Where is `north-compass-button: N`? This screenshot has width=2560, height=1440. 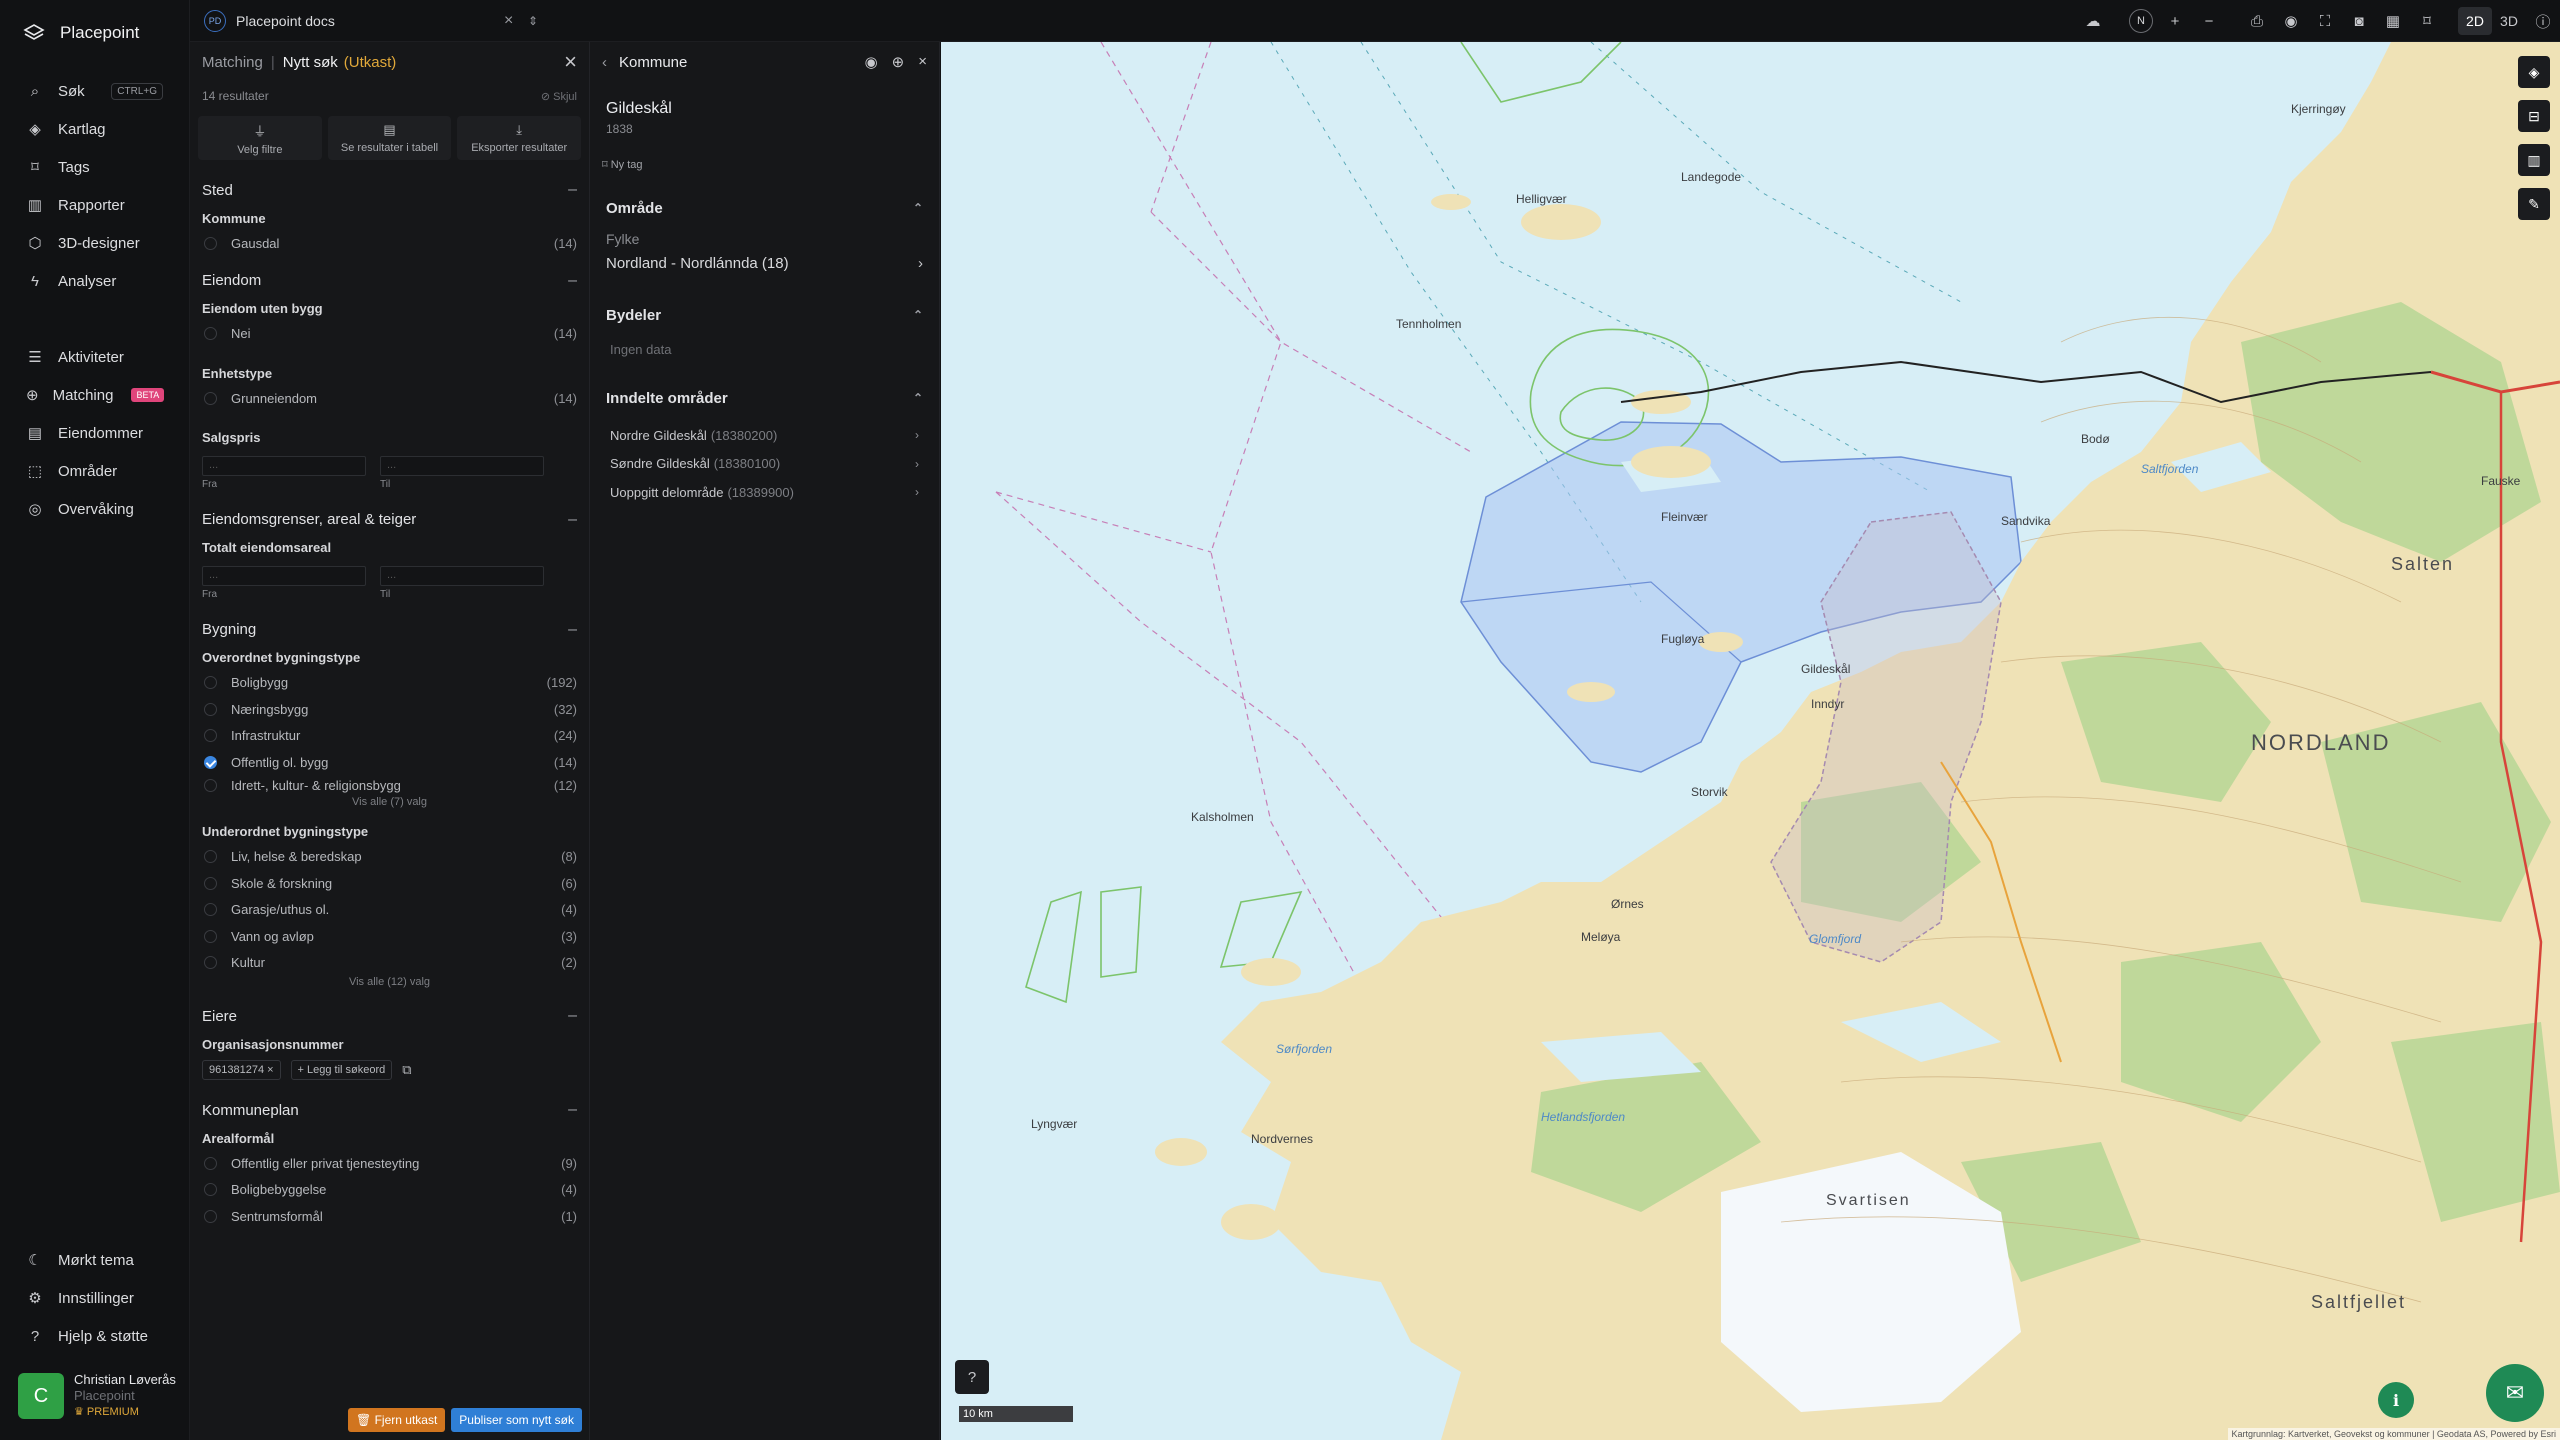
north-compass-button: N is located at coordinates (2141, 21).